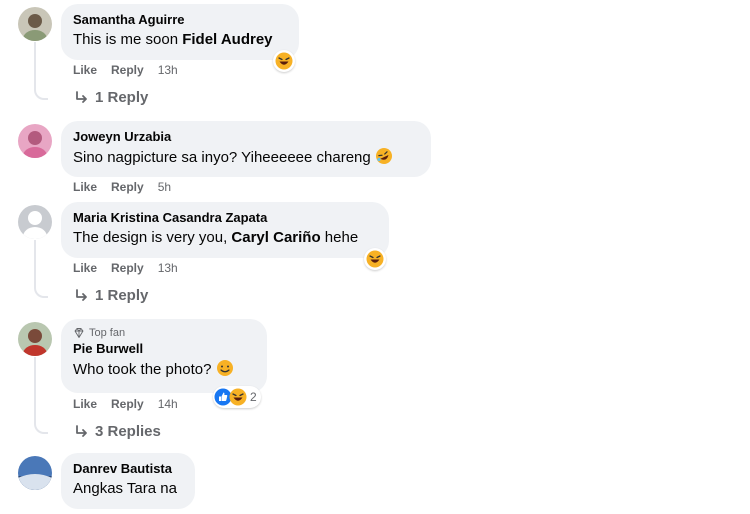 The width and height of the screenshot is (750, 514). Describe the element at coordinates (164, 333) in the screenshot. I see `top-fan-badge: Top fan` at that location.